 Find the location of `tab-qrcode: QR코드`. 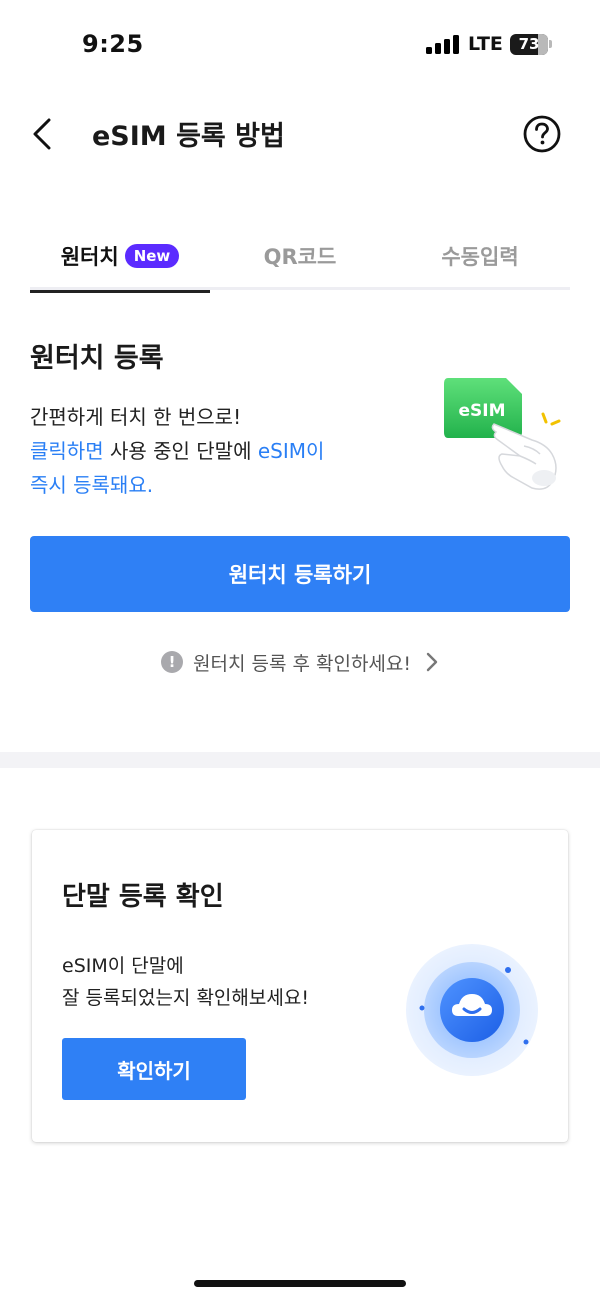

tab-qrcode: QR코드 is located at coordinates (300, 256).